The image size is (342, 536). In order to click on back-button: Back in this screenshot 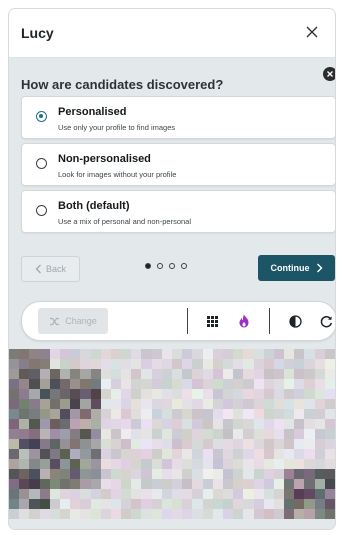, I will do `click(50, 269)`.